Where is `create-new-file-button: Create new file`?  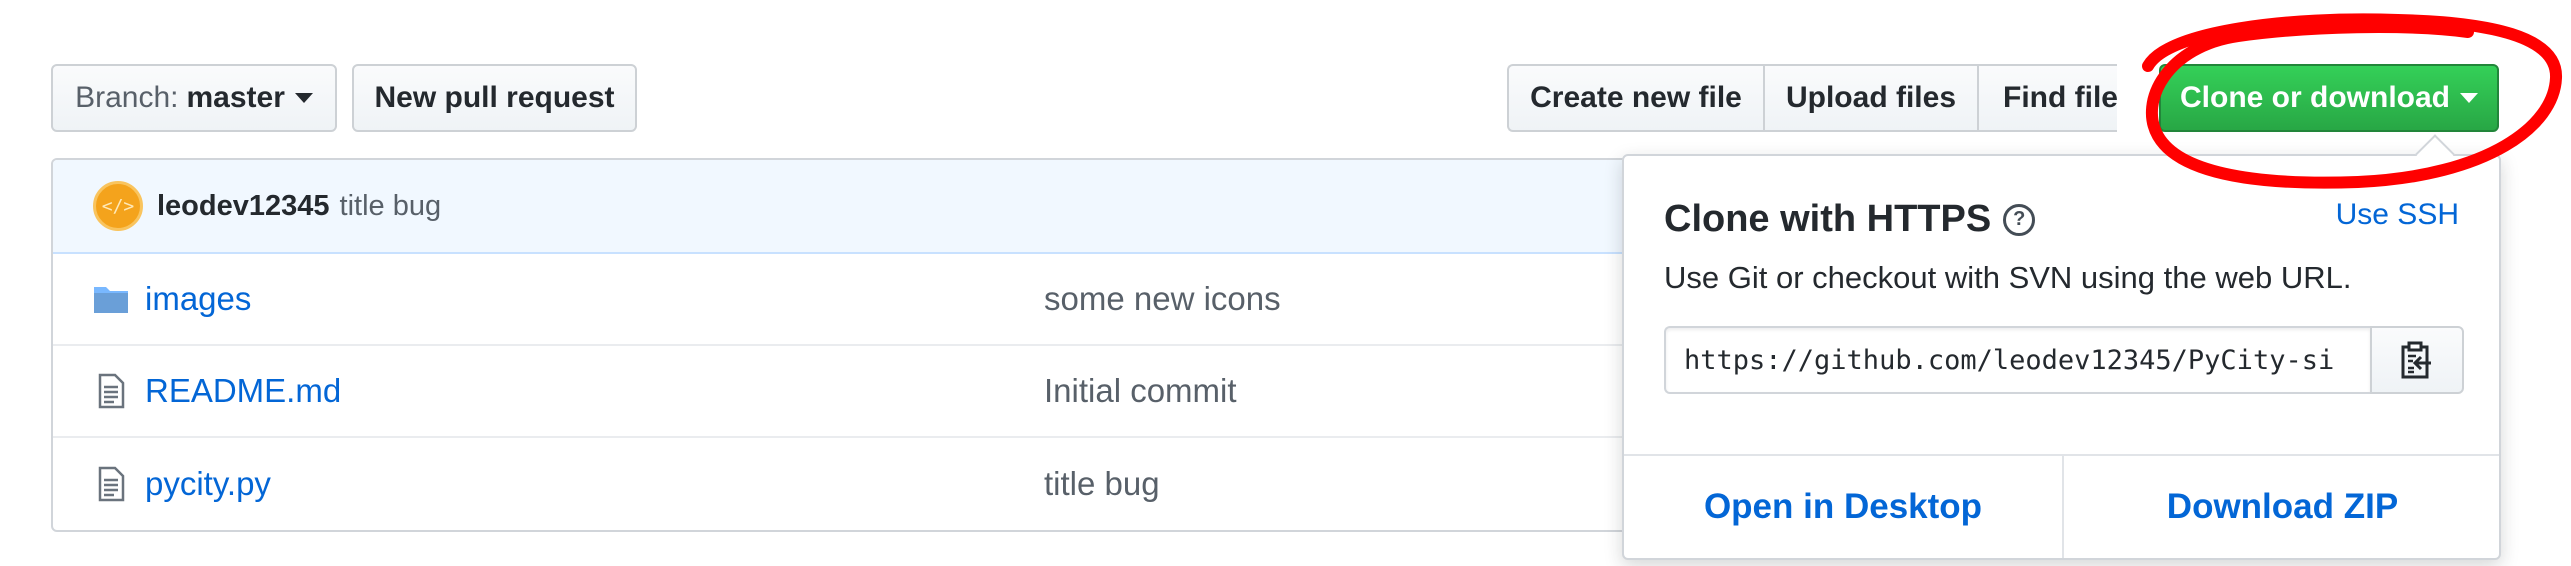
create-new-file-button: Create new file is located at coordinates (1635, 98).